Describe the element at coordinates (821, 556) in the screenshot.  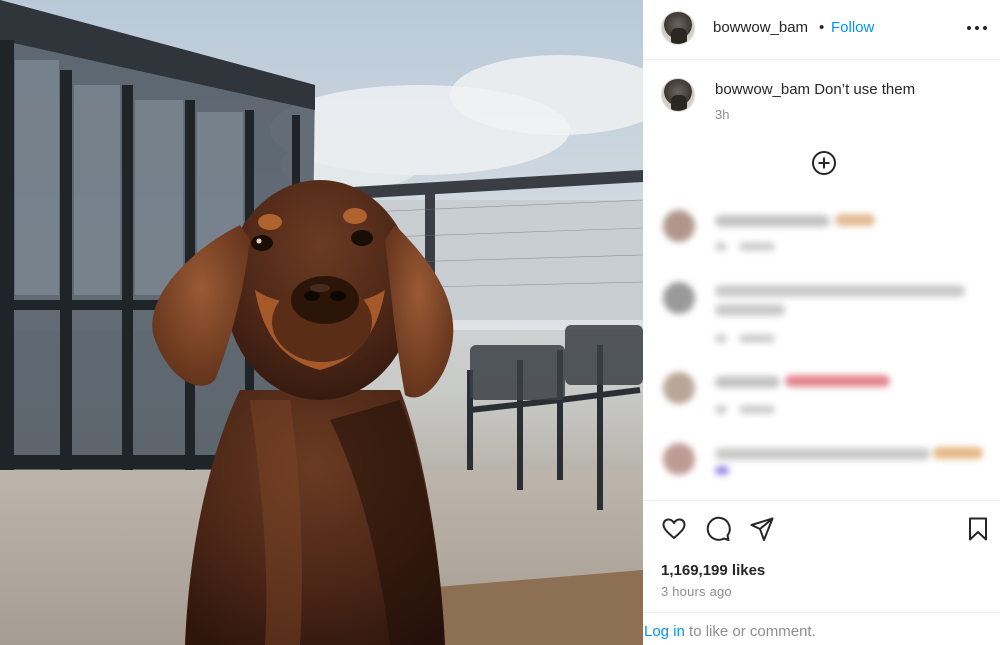
I see `post-actions: 1,169,199 likes 3 hours ago` at that location.